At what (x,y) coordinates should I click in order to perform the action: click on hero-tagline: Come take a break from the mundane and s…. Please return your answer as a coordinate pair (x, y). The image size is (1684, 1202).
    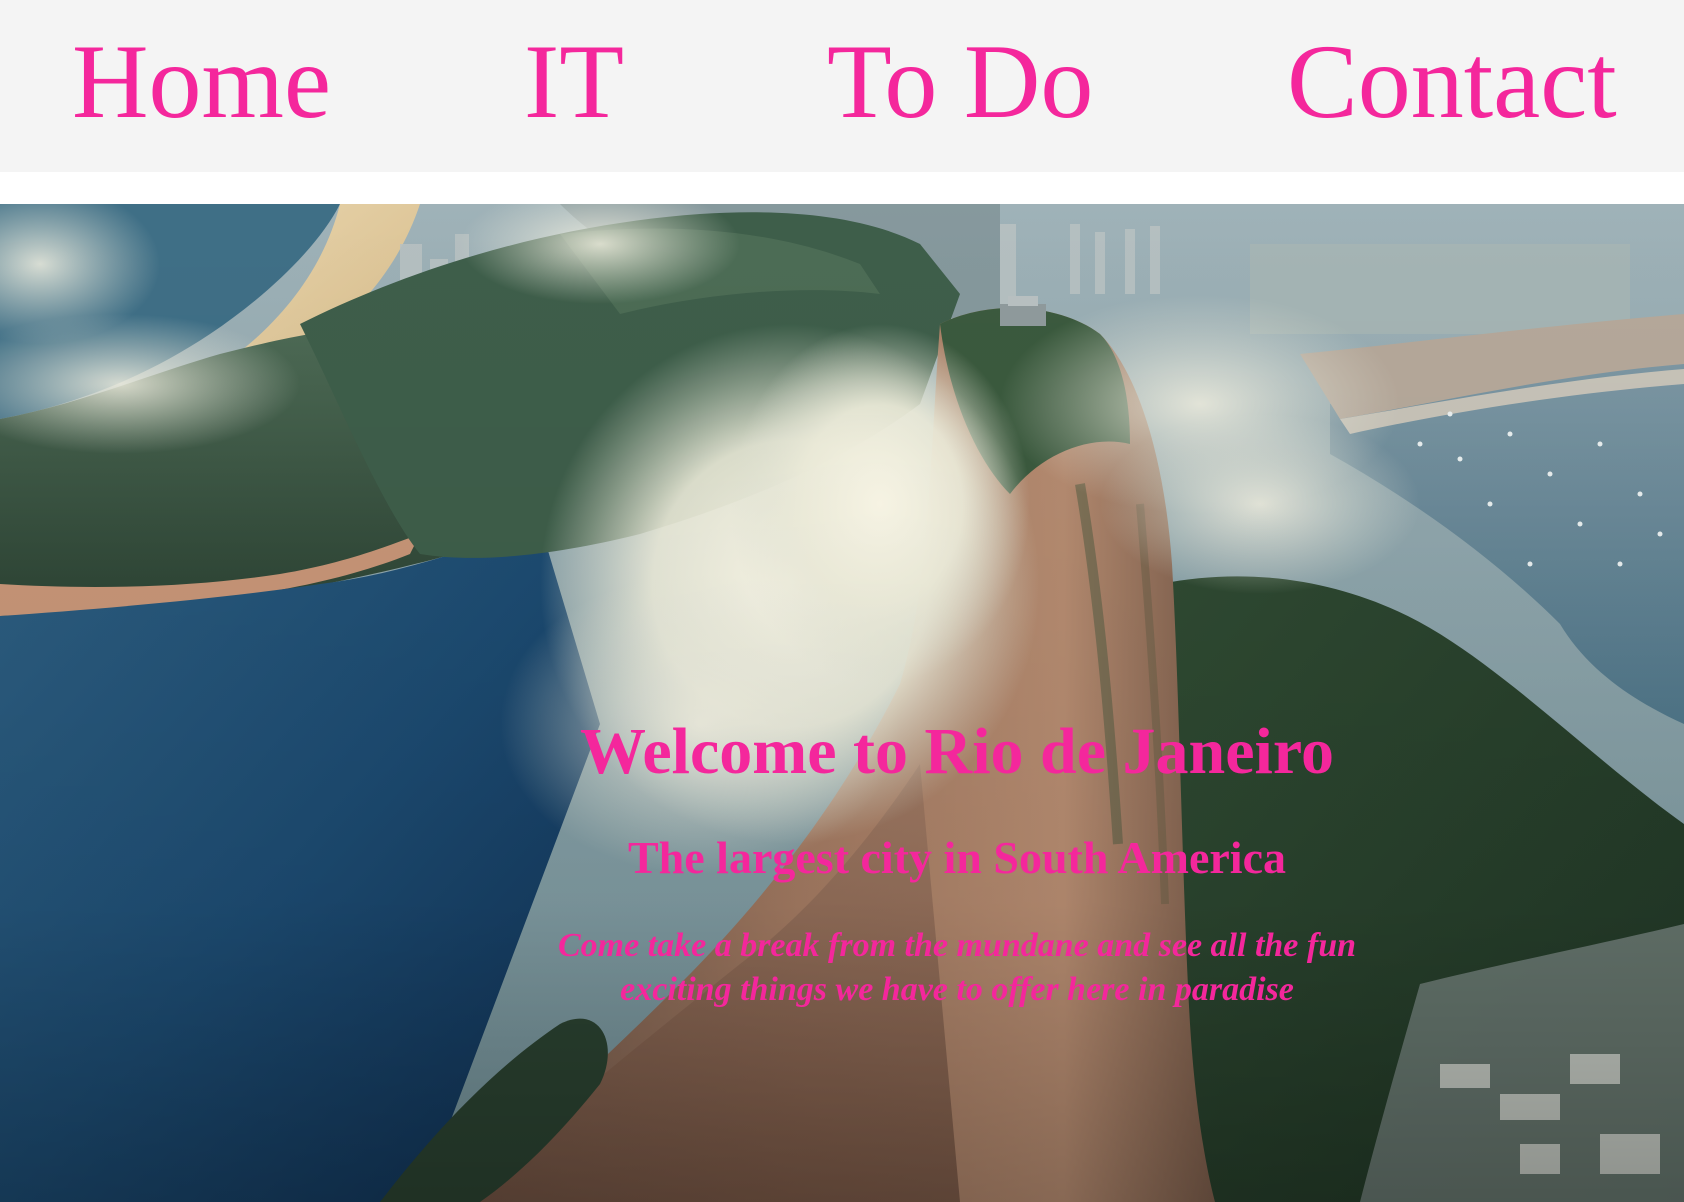
    Looking at the image, I should click on (957, 967).